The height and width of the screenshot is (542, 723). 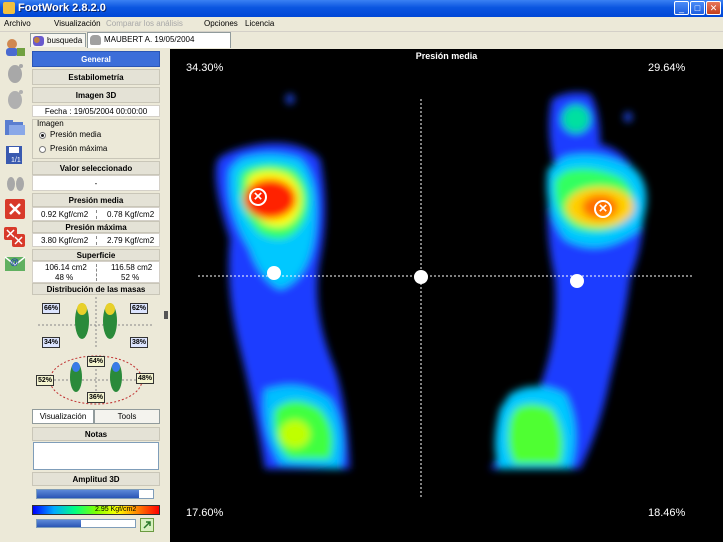 What do you see at coordinates (59, 523) in the screenshot?
I see `threshold-slider-fill` at bounding box center [59, 523].